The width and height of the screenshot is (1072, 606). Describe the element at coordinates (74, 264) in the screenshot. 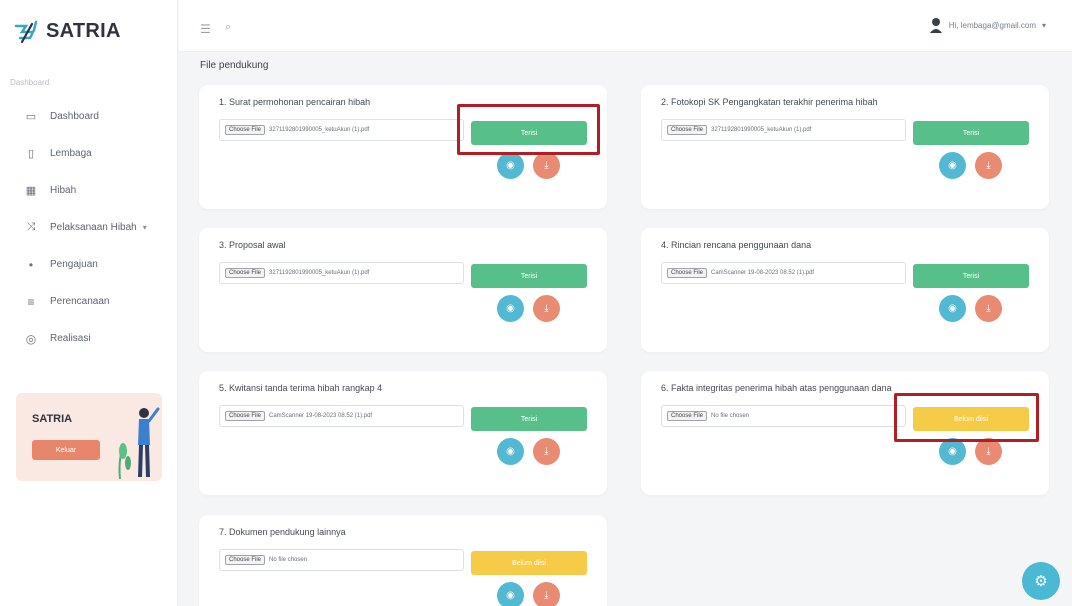

I see `sidebar-item-label: Pengajuan` at that location.